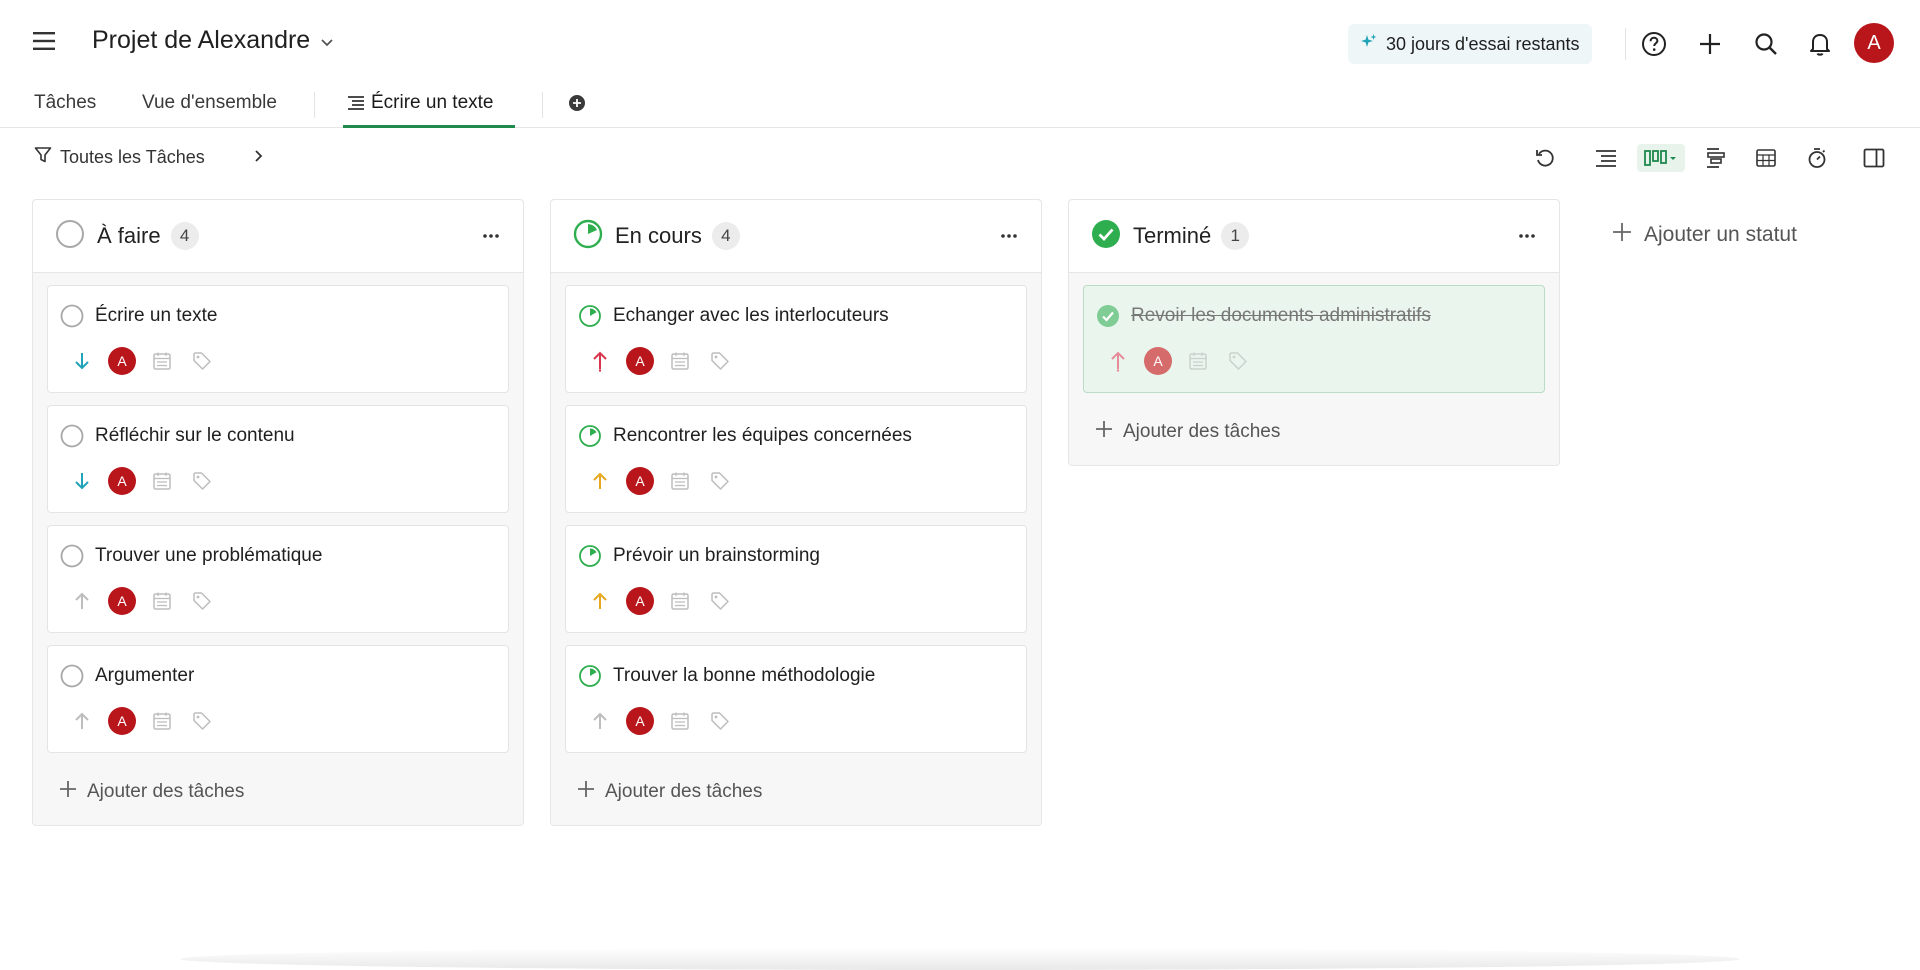 The image size is (1920, 970). Describe the element at coordinates (1766, 158) in the screenshot. I see `calendar-view-icon` at that location.